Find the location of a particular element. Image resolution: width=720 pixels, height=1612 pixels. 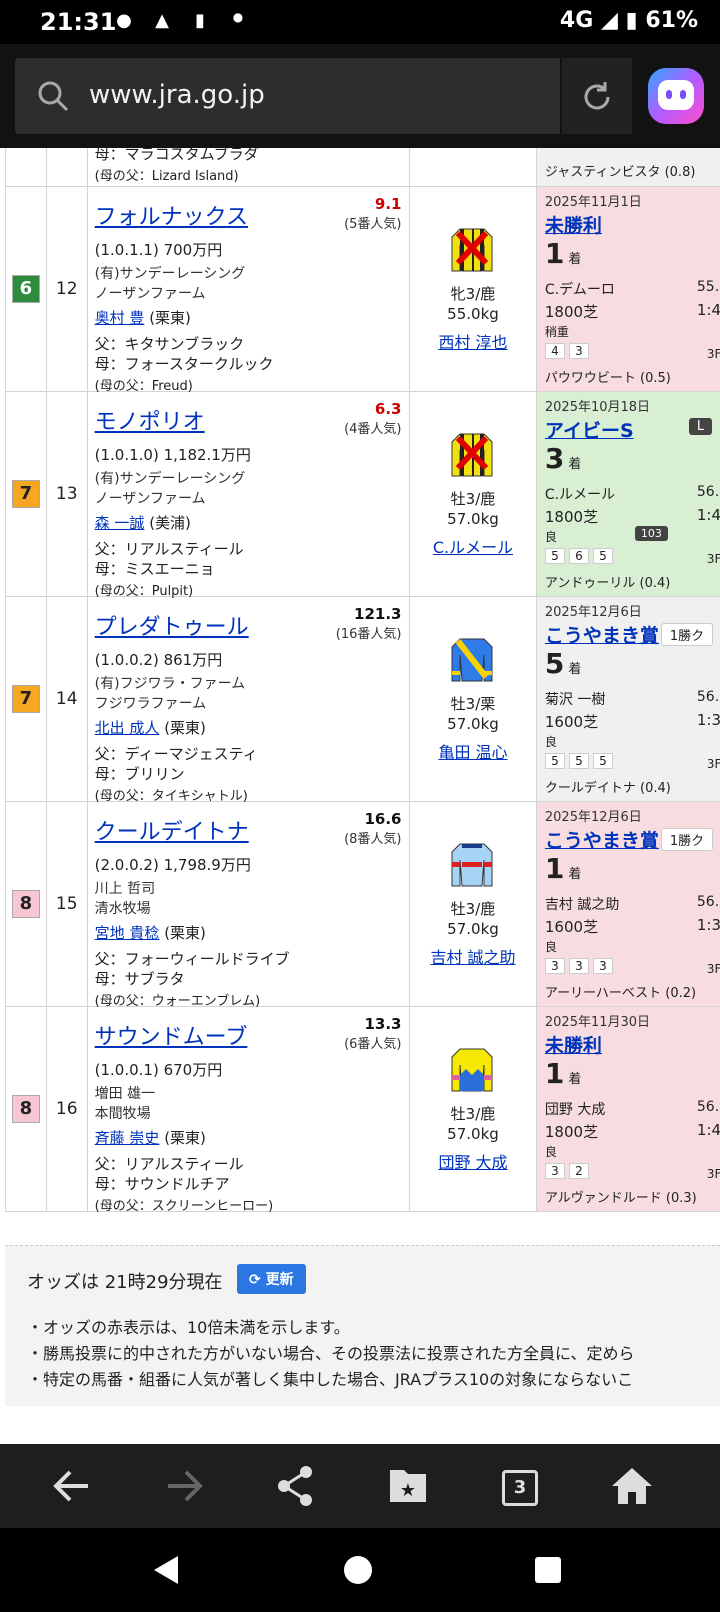

prev-corner-positions: 565 is located at coordinates (580, 556).